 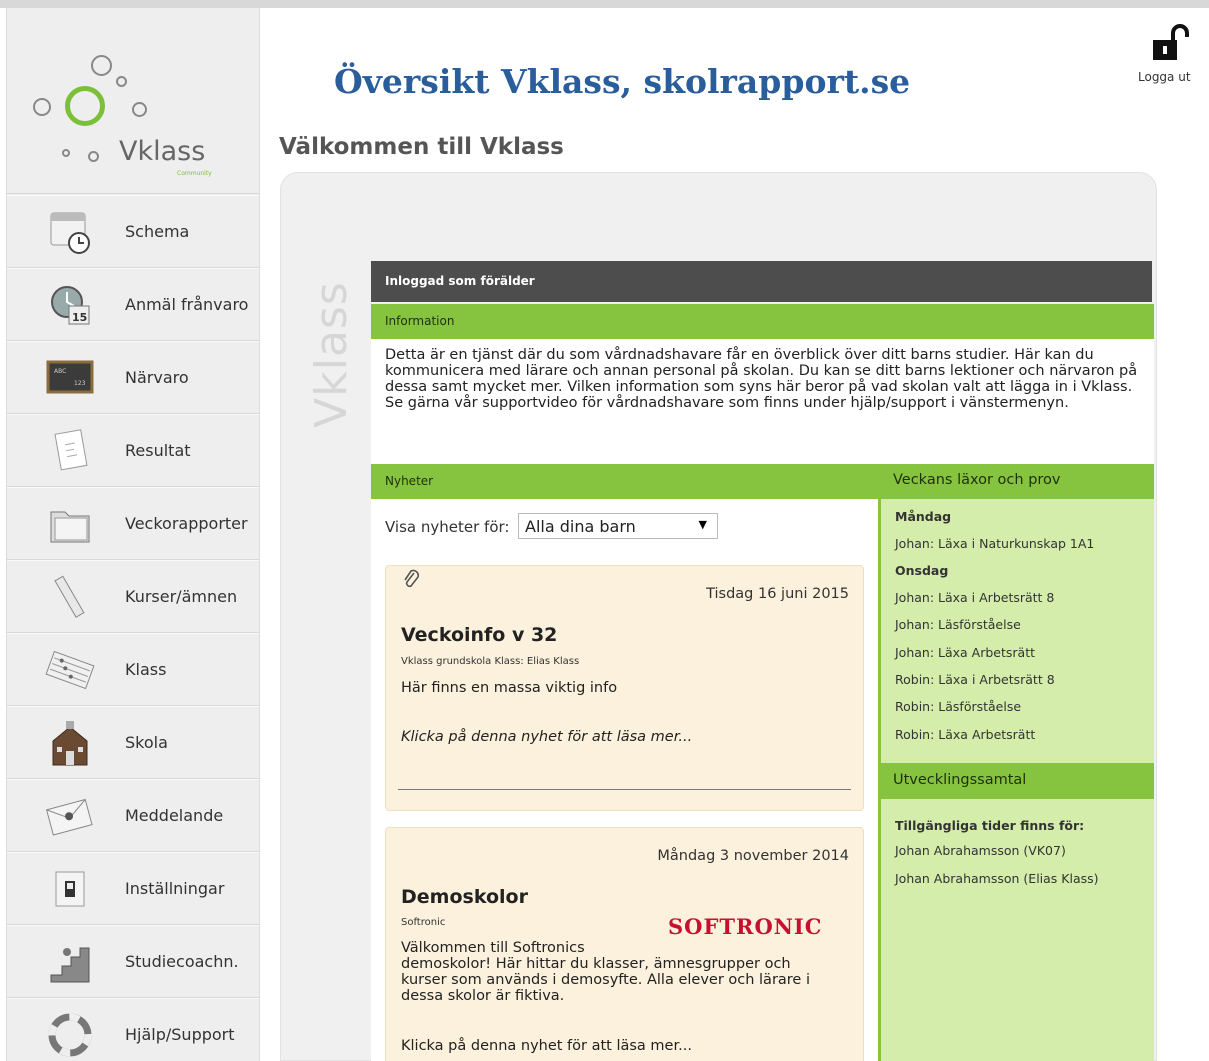 What do you see at coordinates (331, 354) in the screenshot?
I see `vklass-side-text: Vklass` at bounding box center [331, 354].